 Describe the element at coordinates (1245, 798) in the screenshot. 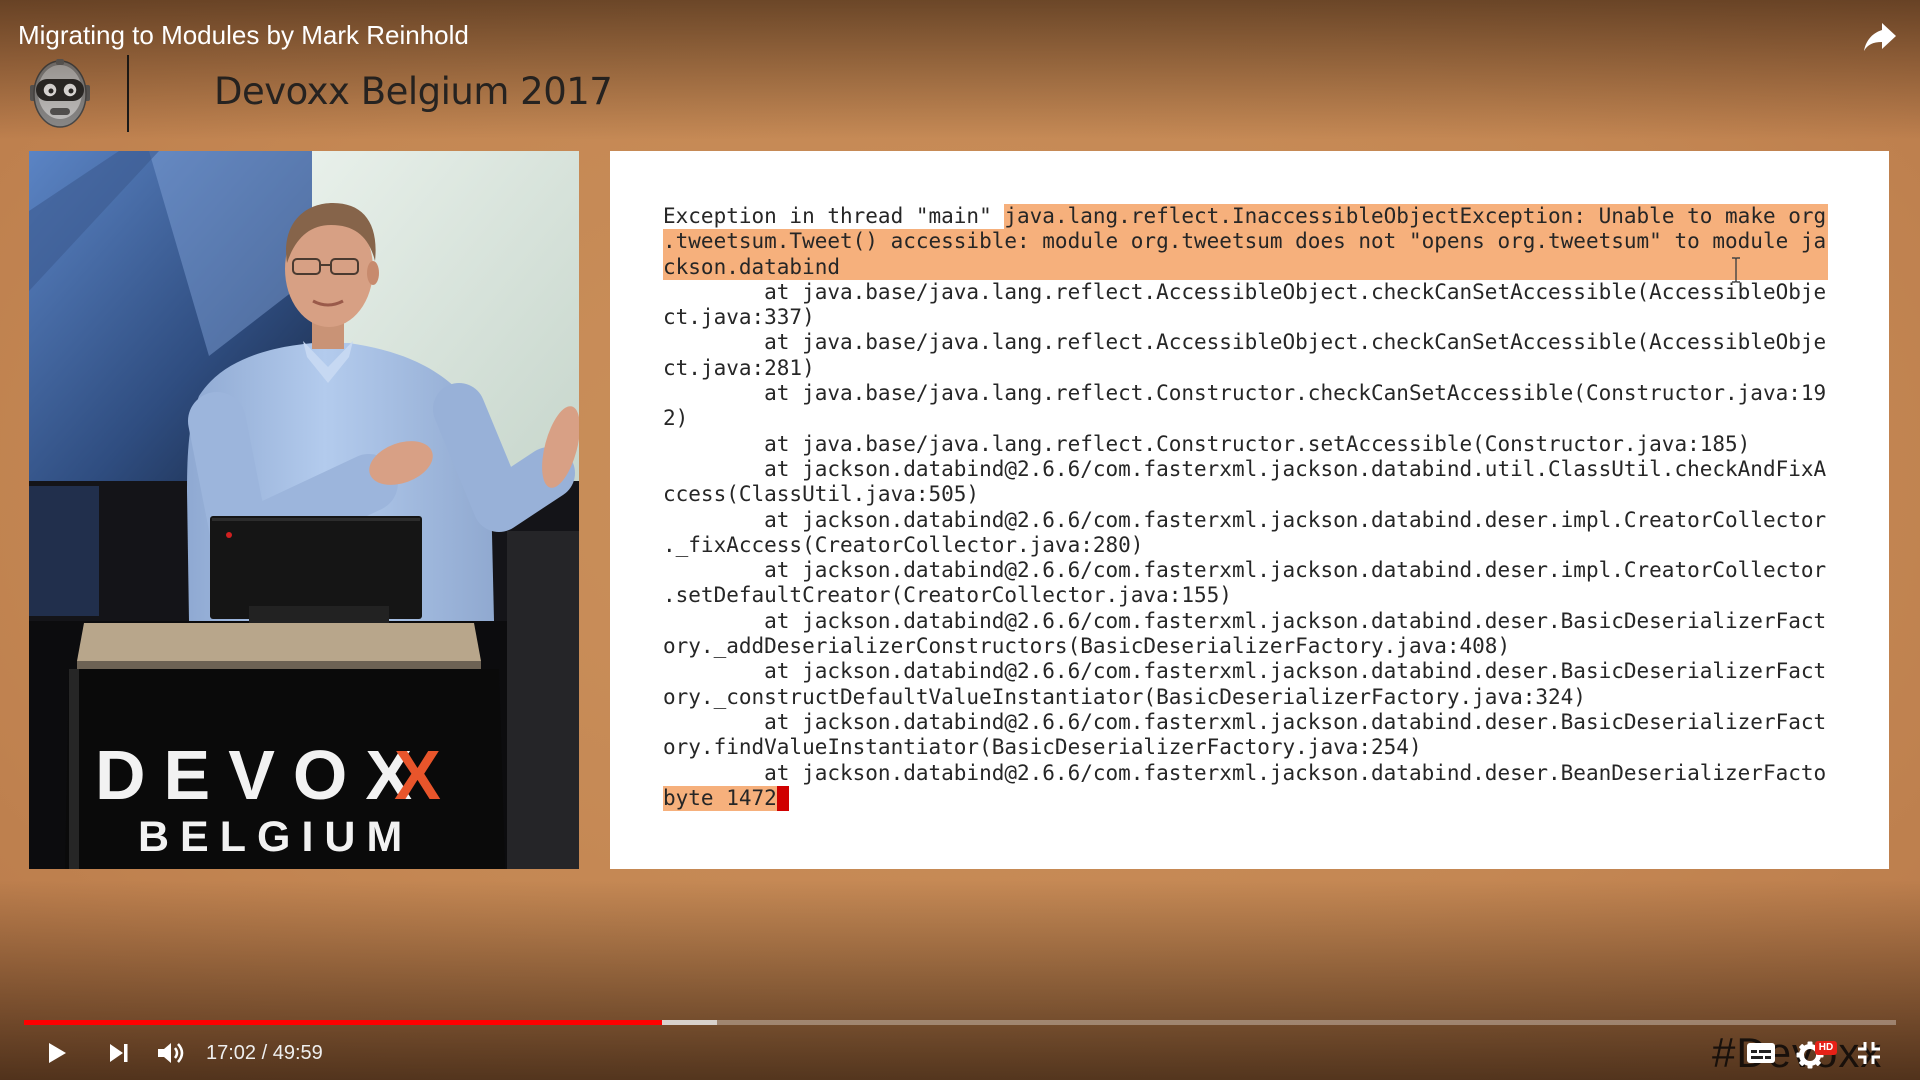

I see `code-line: byte 1472` at that location.